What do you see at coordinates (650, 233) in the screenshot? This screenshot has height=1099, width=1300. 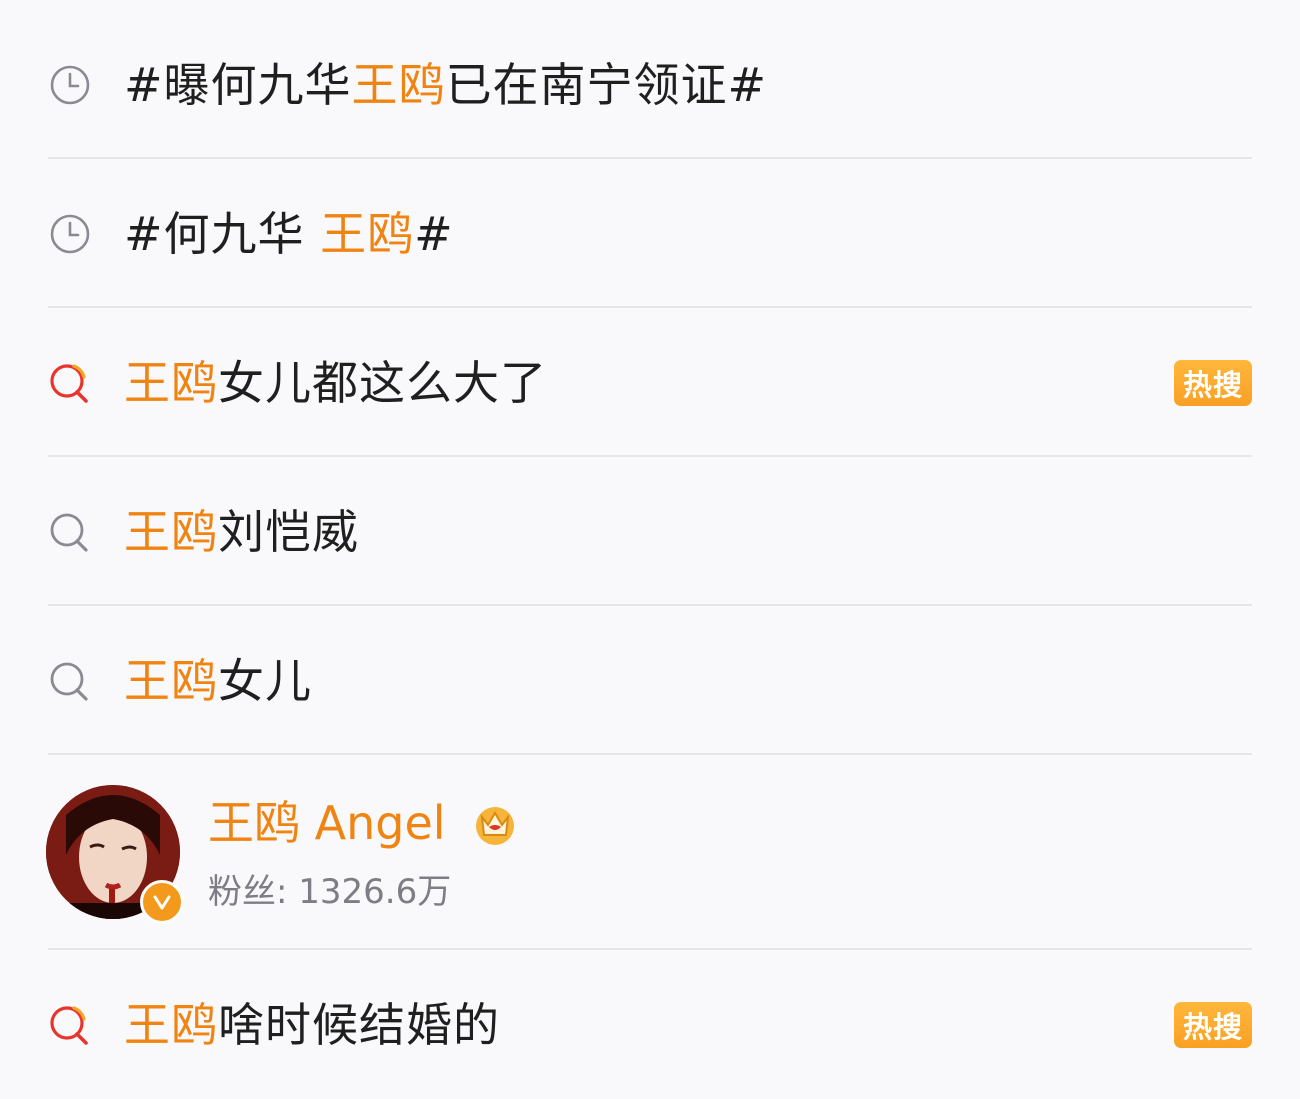 I see `history-item: #何九华 王鸥#` at bounding box center [650, 233].